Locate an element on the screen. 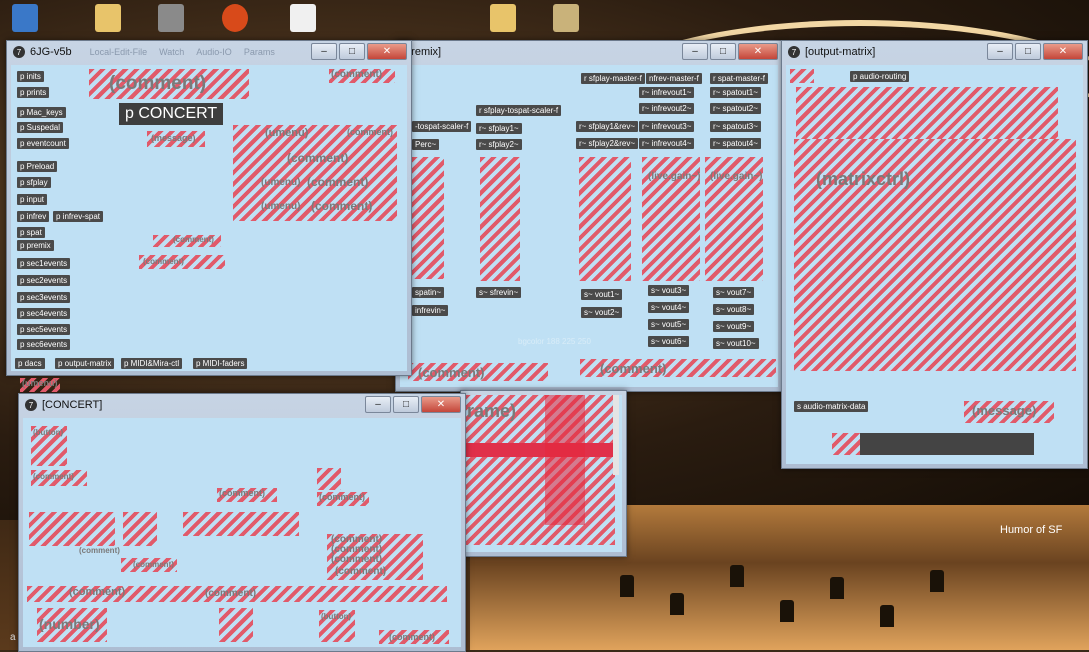  patch-object: r~ sfplay2&rev~ is located at coordinates (607, 143).